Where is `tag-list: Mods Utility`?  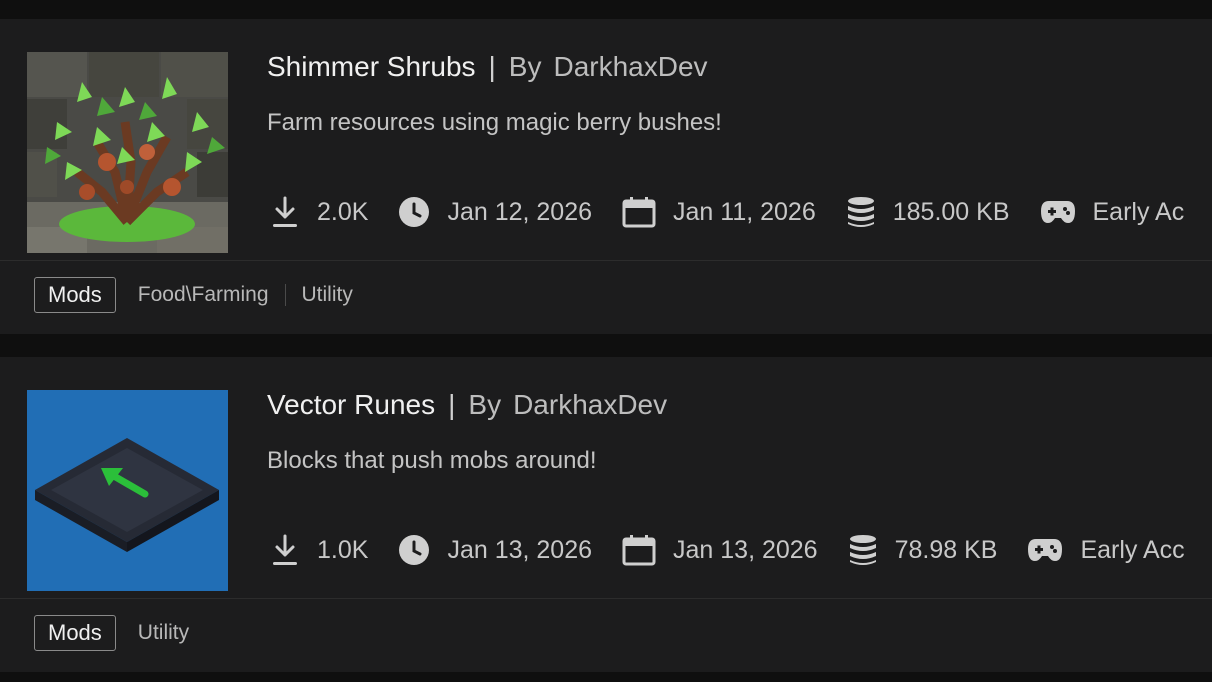 tag-list: Mods Utility is located at coordinates (111, 633).